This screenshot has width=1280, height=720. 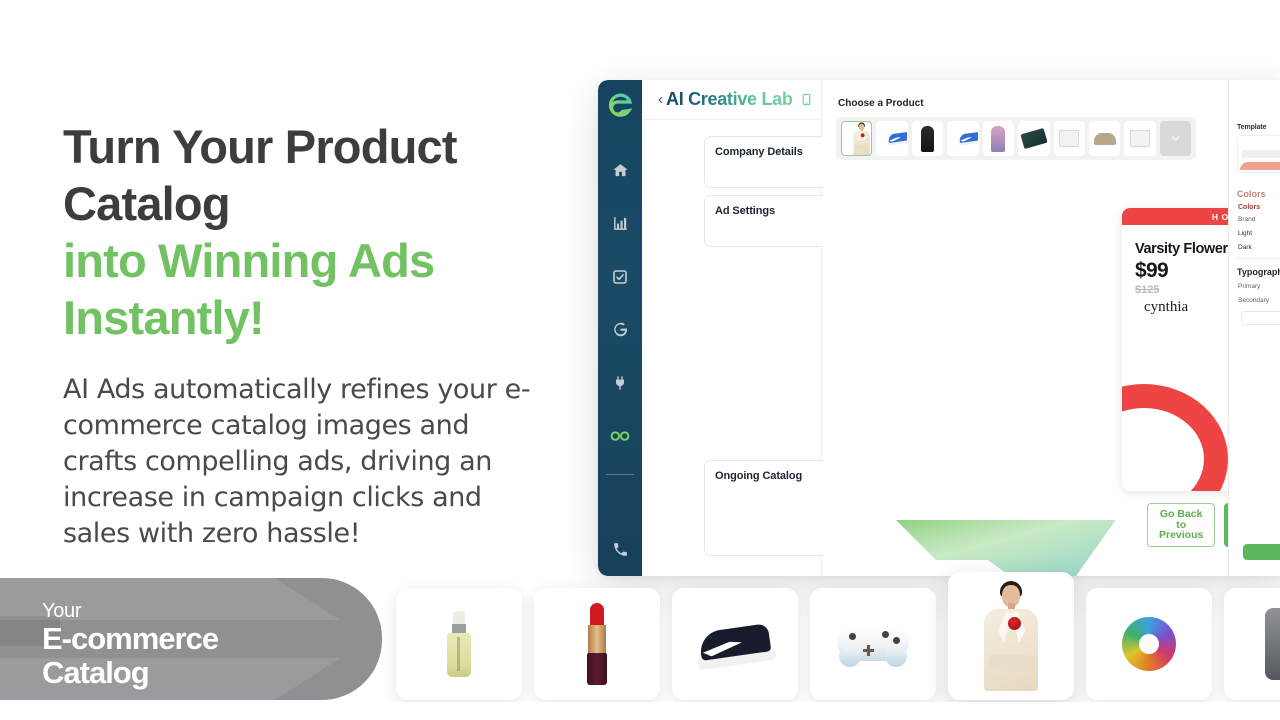 What do you see at coordinates (881, 103) in the screenshot?
I see `choose-a-product-label: Choose a Product` at bounding box center [881, 103].